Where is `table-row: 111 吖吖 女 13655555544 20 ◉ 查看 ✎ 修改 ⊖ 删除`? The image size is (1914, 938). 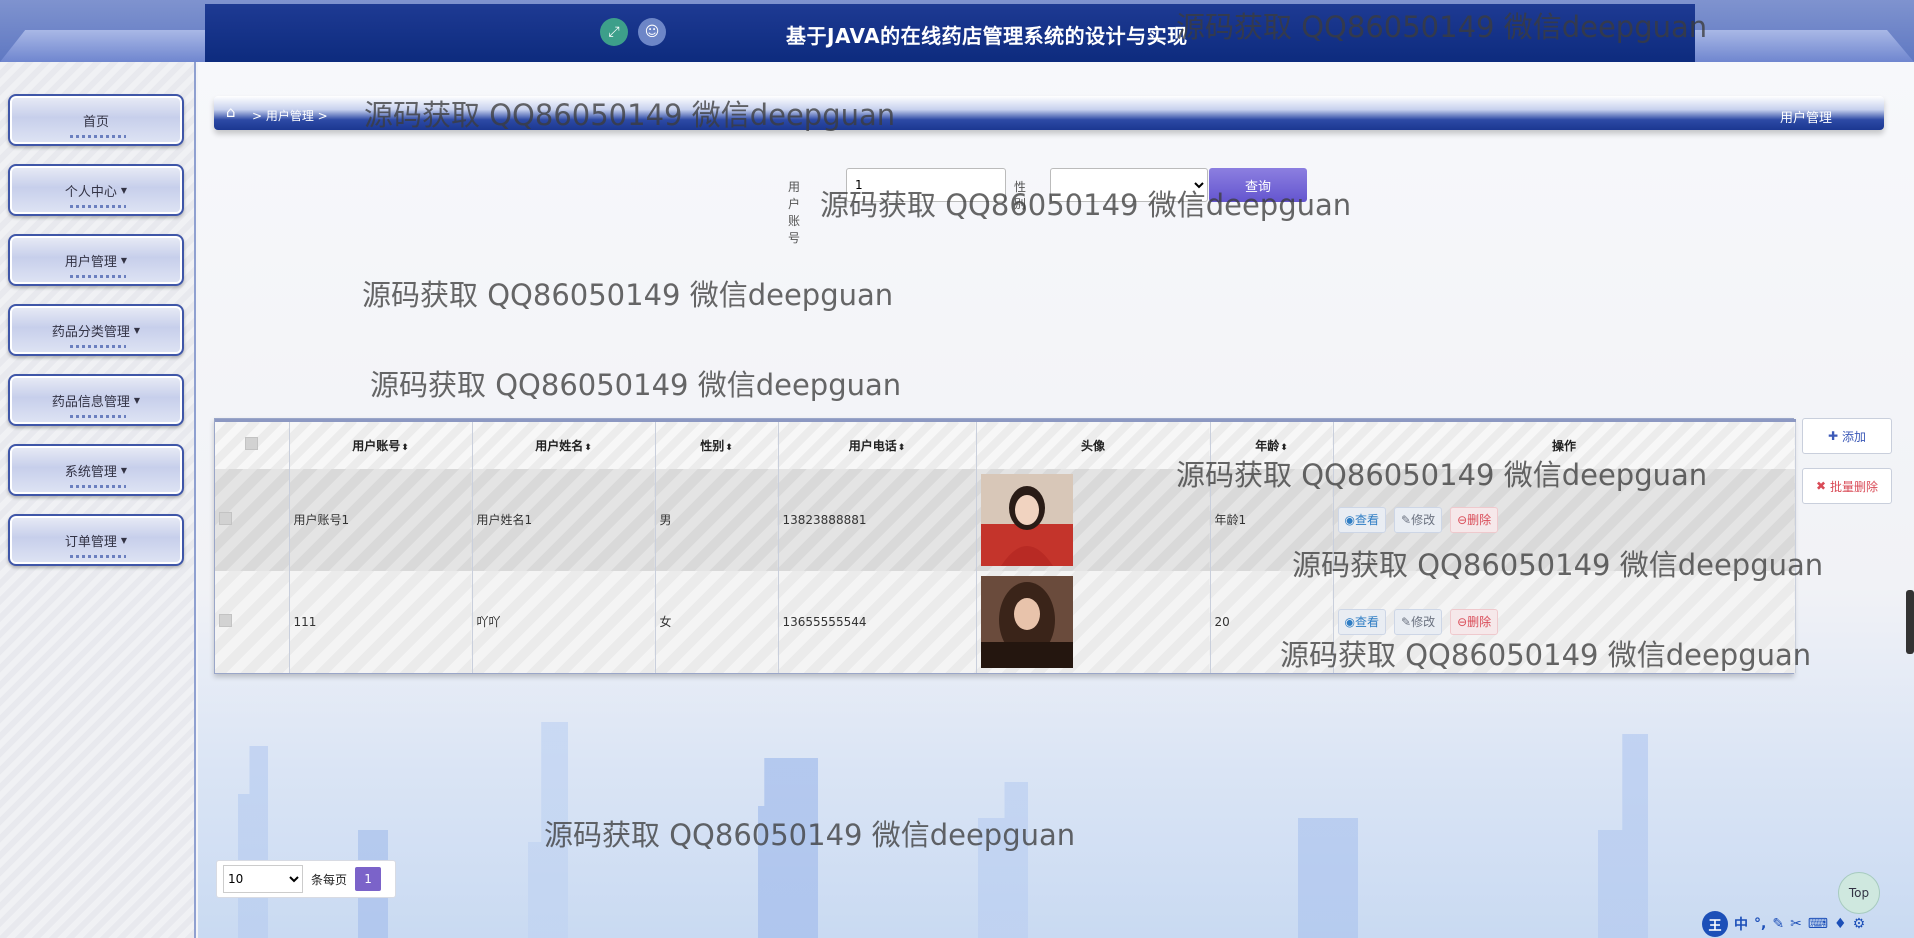
table-row: 111 吖吖 女 13655555544 20 ◉ 查看 ✎ 修改 ⊖ 删除 is located at coordinates (1005, 621).